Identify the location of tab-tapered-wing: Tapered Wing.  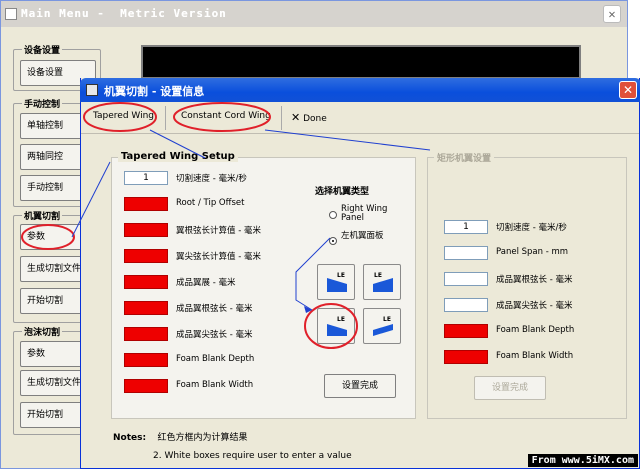
(123, 116).